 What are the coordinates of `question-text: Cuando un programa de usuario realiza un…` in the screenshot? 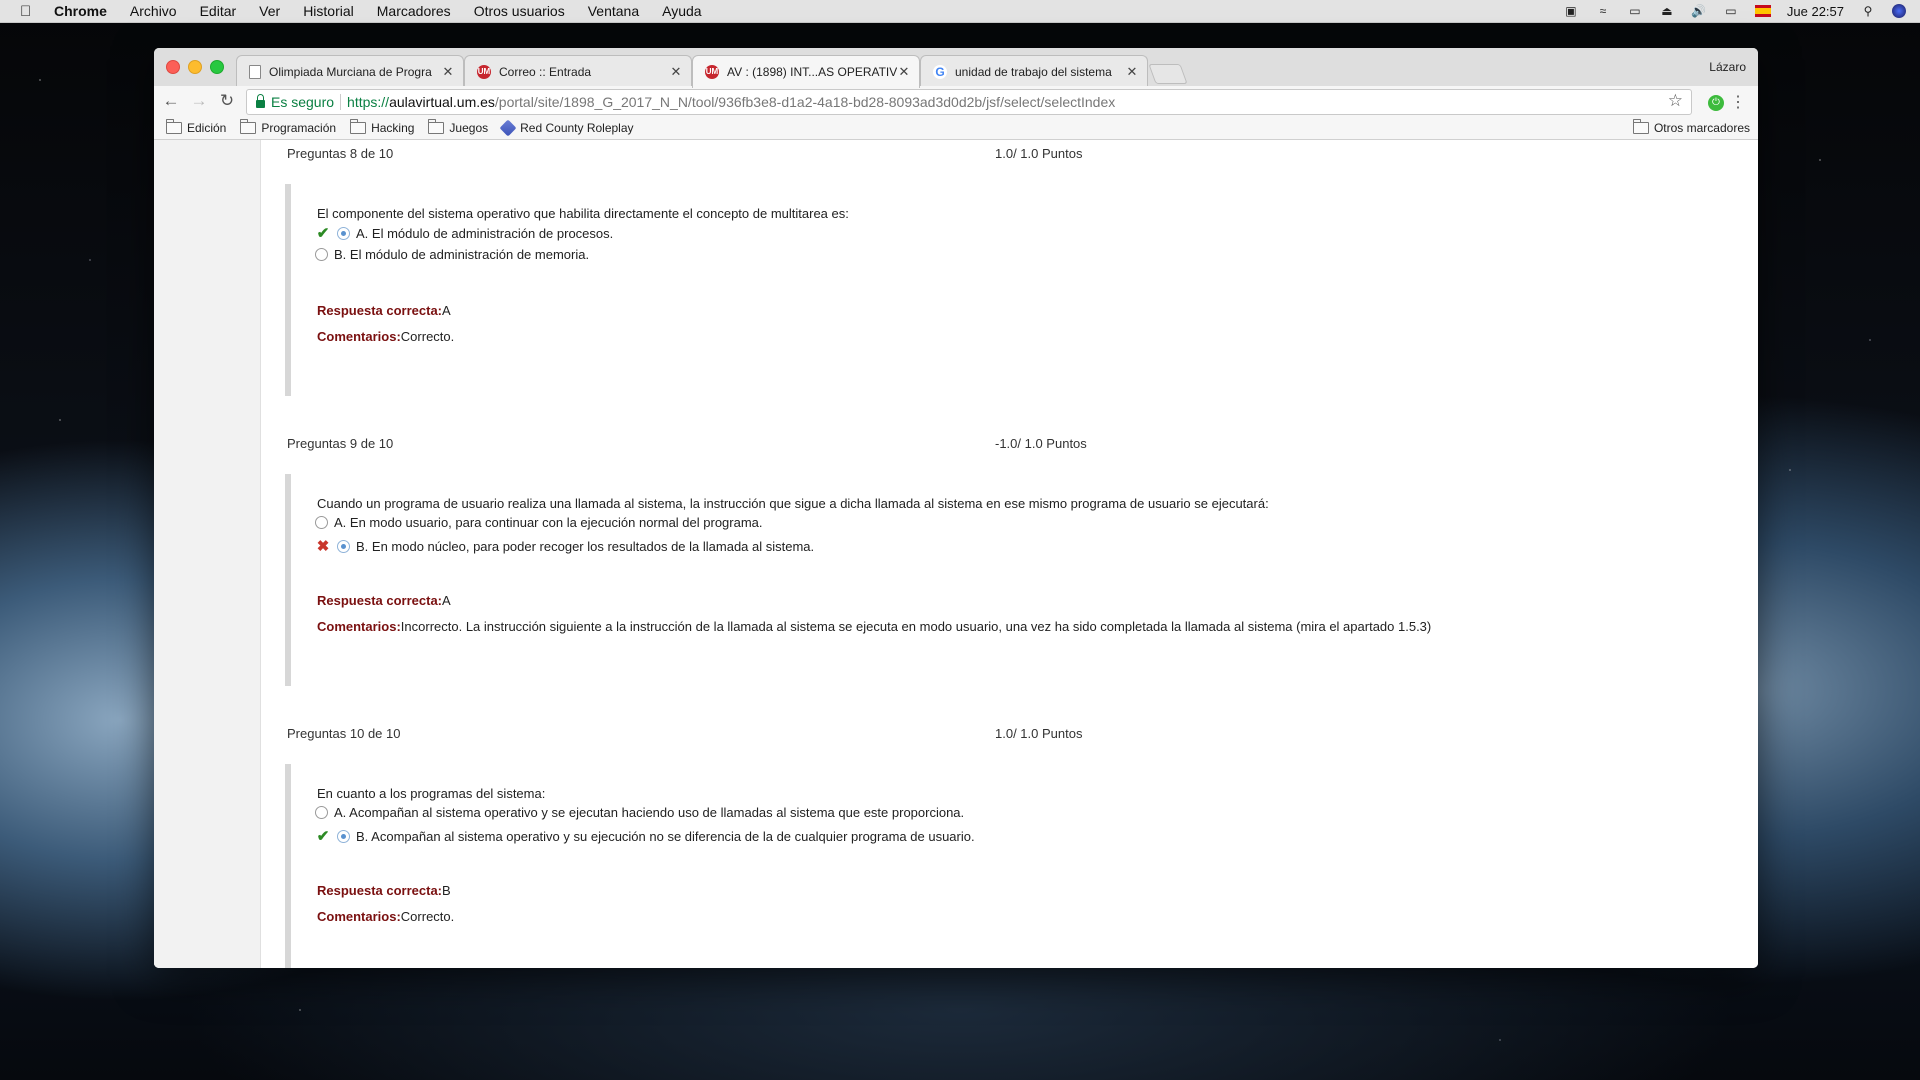 It's located at (793, 503).